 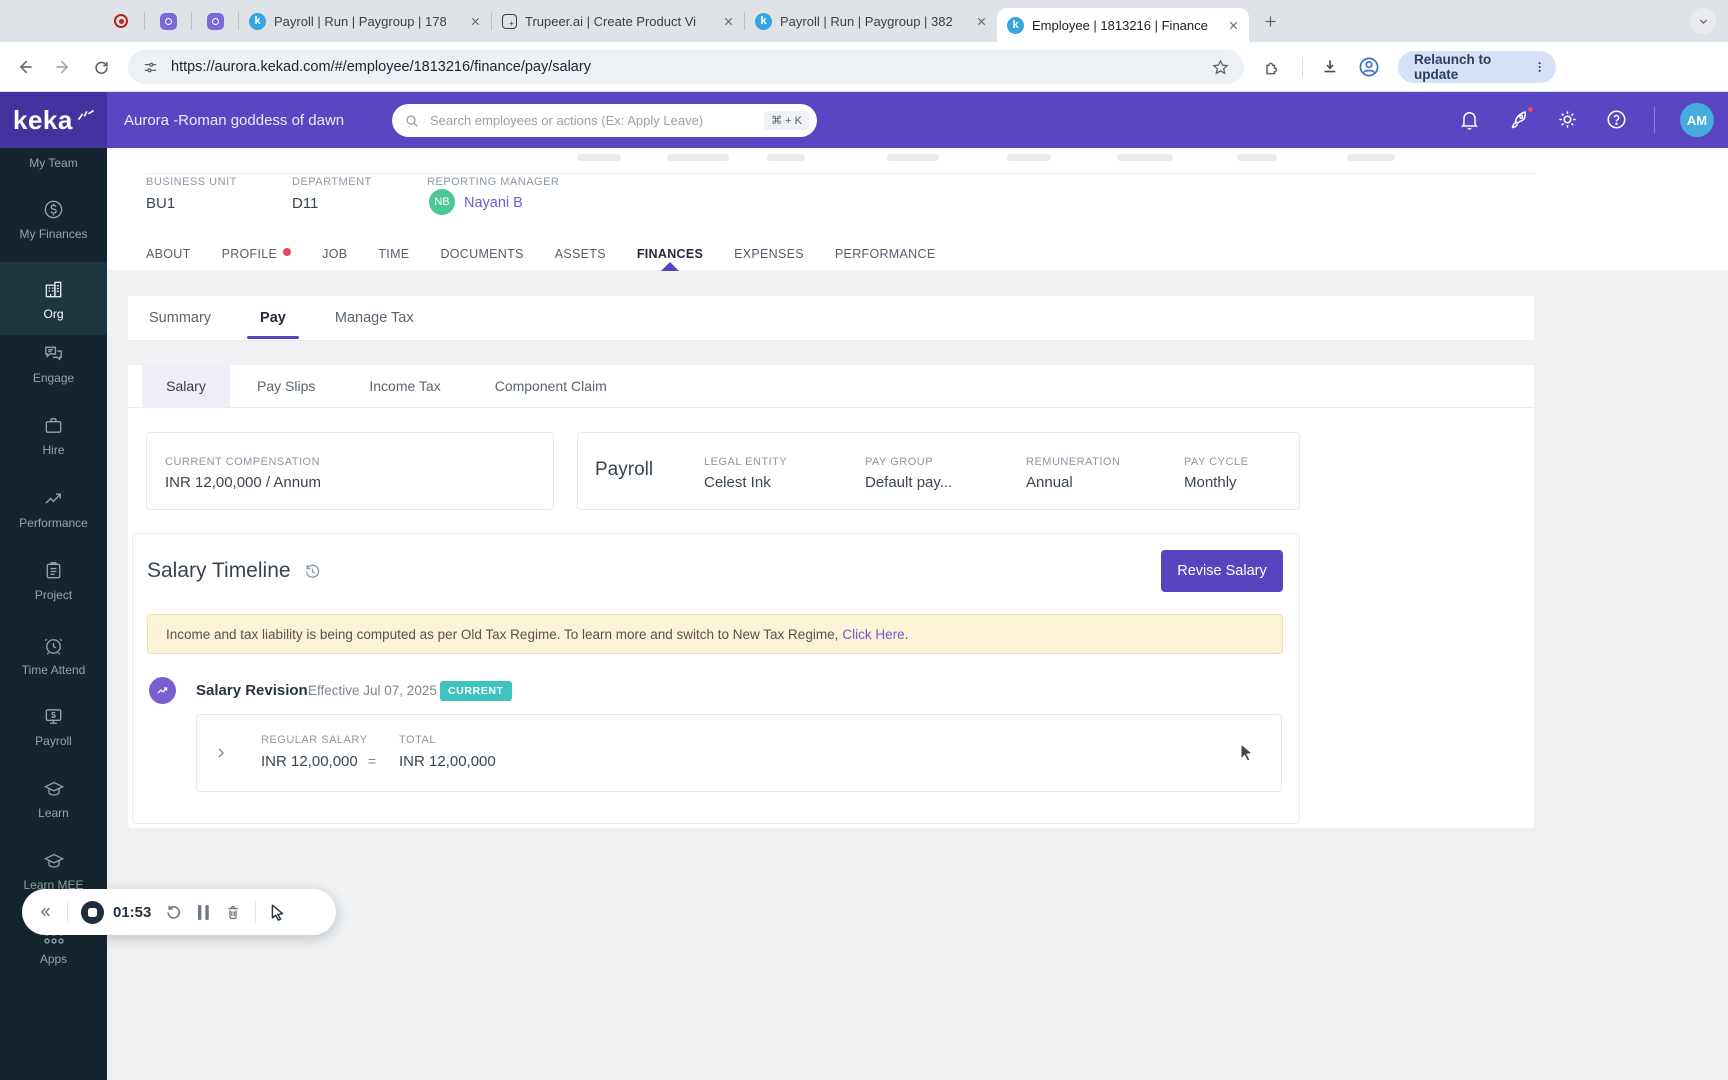 I want to click on downloads-button, so click(x=1330, y=67).